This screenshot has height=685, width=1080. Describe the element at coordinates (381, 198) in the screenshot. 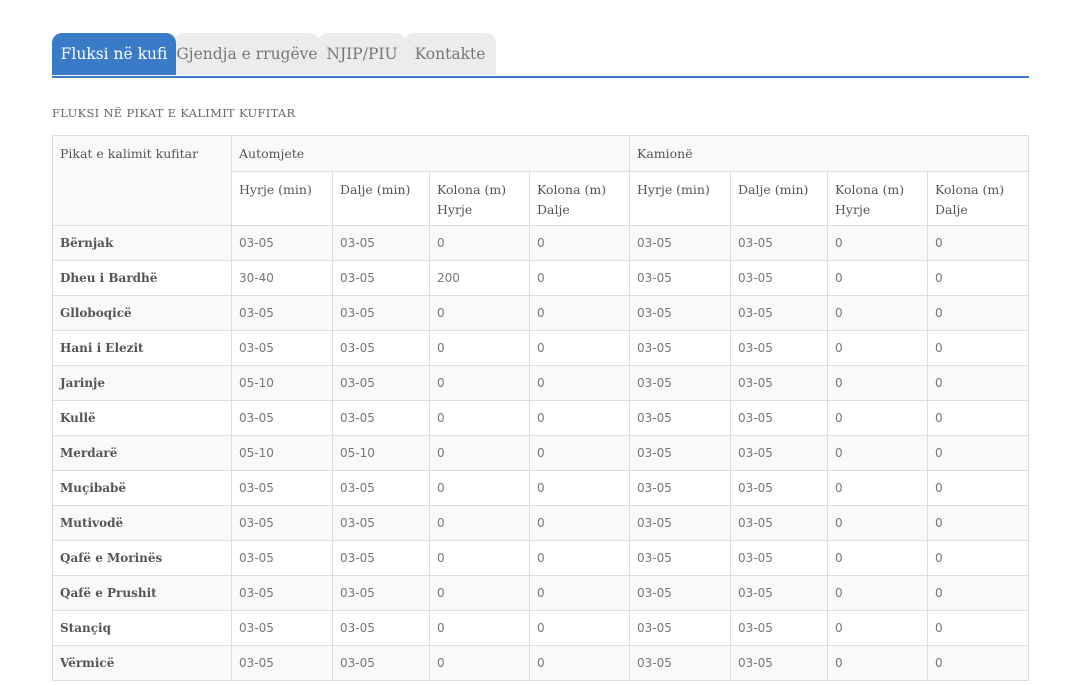

I see `column-header: Dalje (min)` at that location.